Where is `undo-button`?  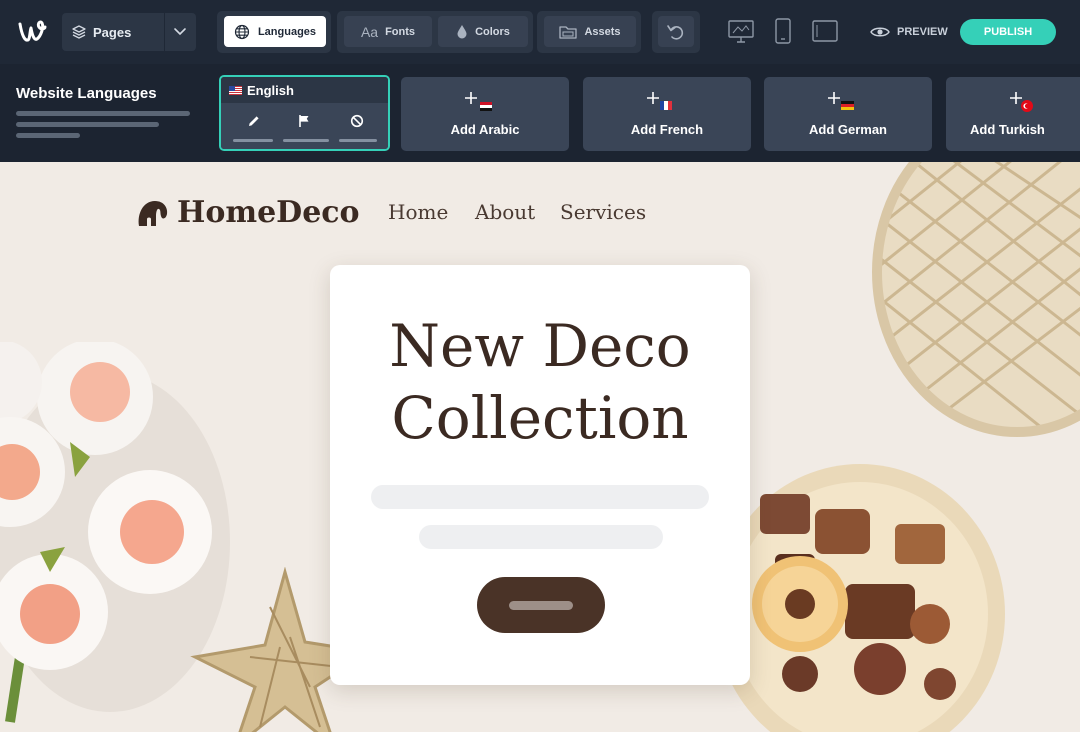 undo-button is located at coordinates (676, 31).